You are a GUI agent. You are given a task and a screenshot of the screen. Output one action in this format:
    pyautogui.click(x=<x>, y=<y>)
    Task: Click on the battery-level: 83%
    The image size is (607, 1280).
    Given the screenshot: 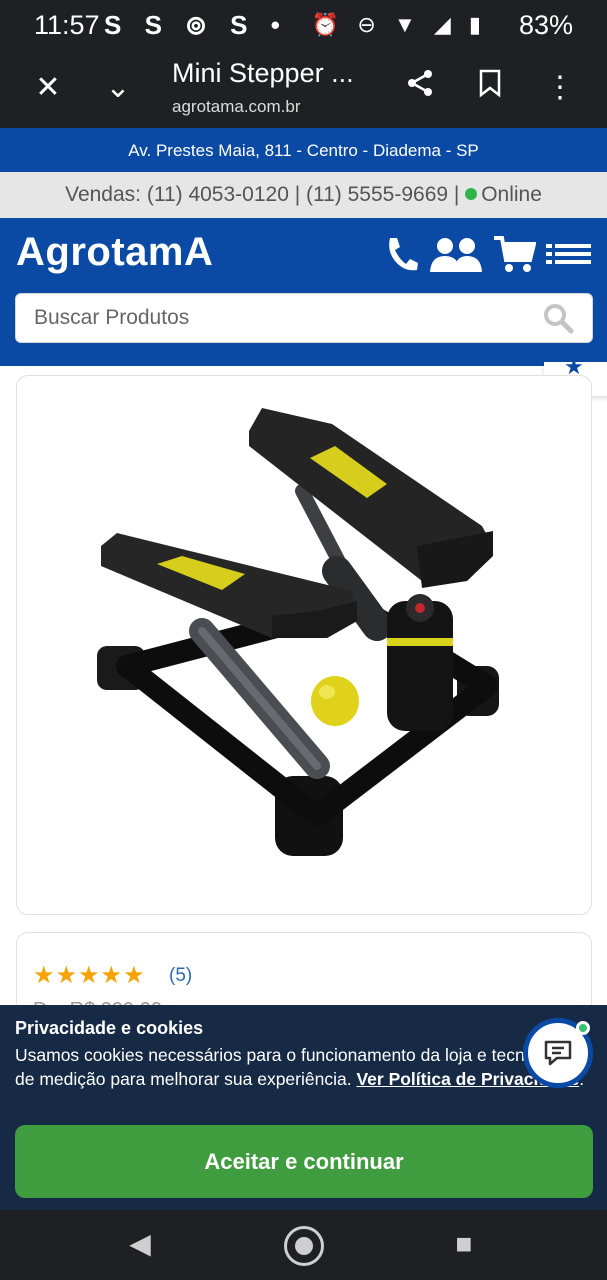 What is the action you would take?
    pyautogui.click(x=545, y=25)
    